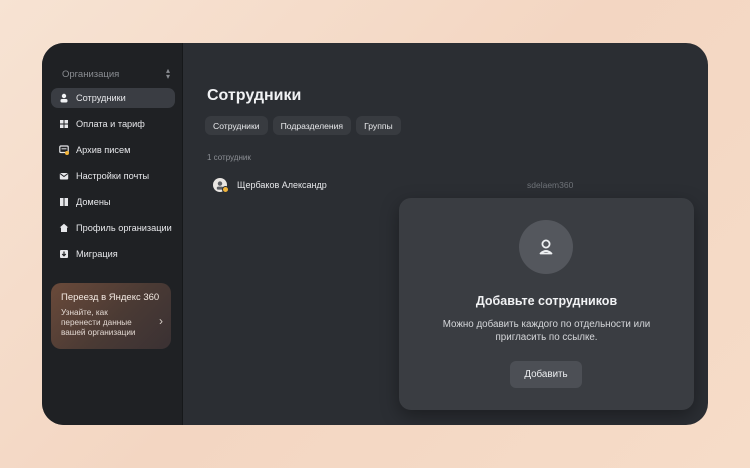  Describe the element at coordinates (91, 74) in the screenshot. I see `organization-select-label: Организация` at that location.